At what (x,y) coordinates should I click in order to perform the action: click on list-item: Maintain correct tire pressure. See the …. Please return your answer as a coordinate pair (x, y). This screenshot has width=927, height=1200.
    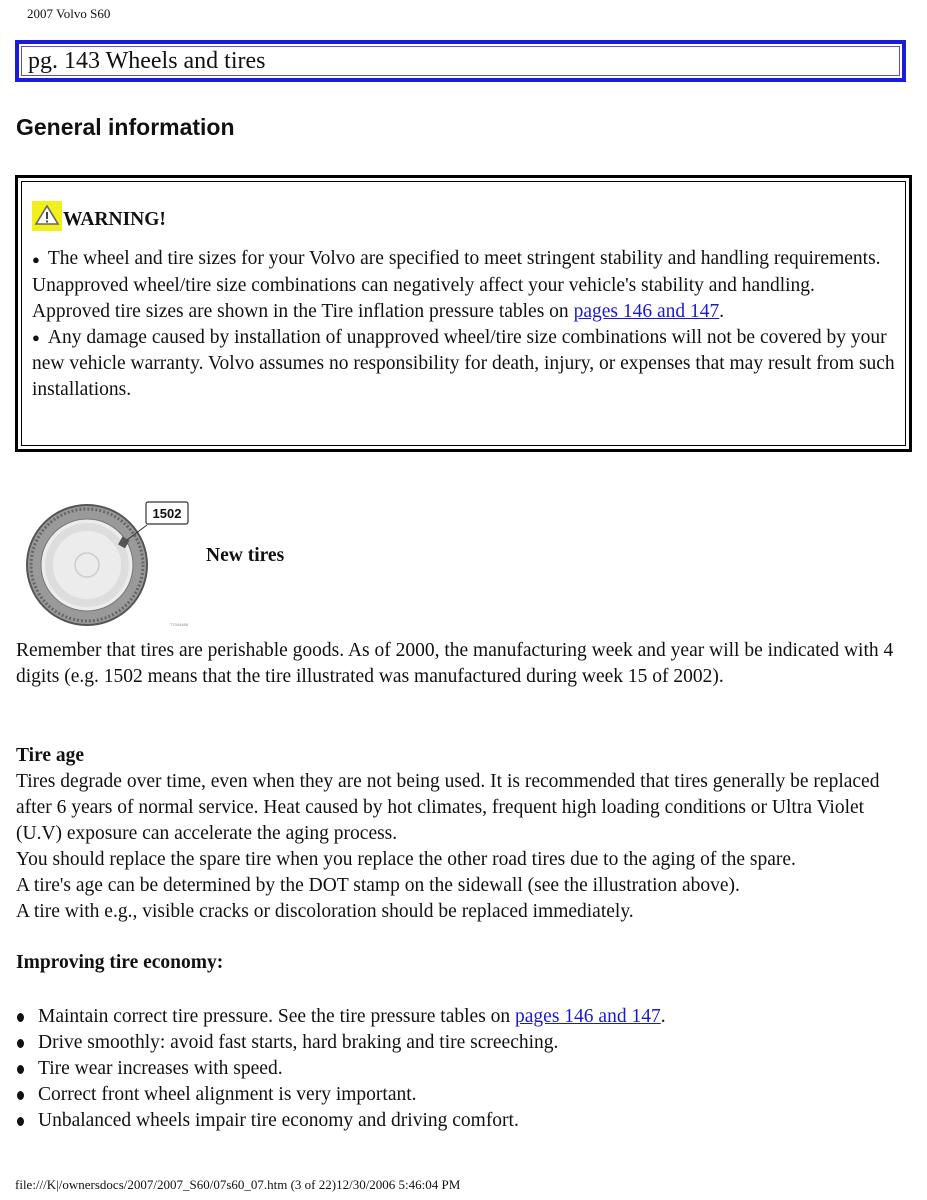
    Looking at the image, I should click on (341, 1017).